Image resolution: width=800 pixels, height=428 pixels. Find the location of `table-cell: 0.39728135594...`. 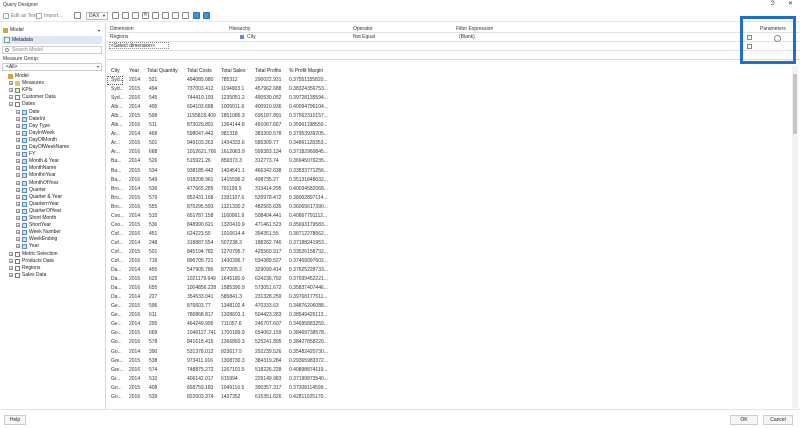

table-cell: 0.39728135594... is located at coordinates (309, 98).